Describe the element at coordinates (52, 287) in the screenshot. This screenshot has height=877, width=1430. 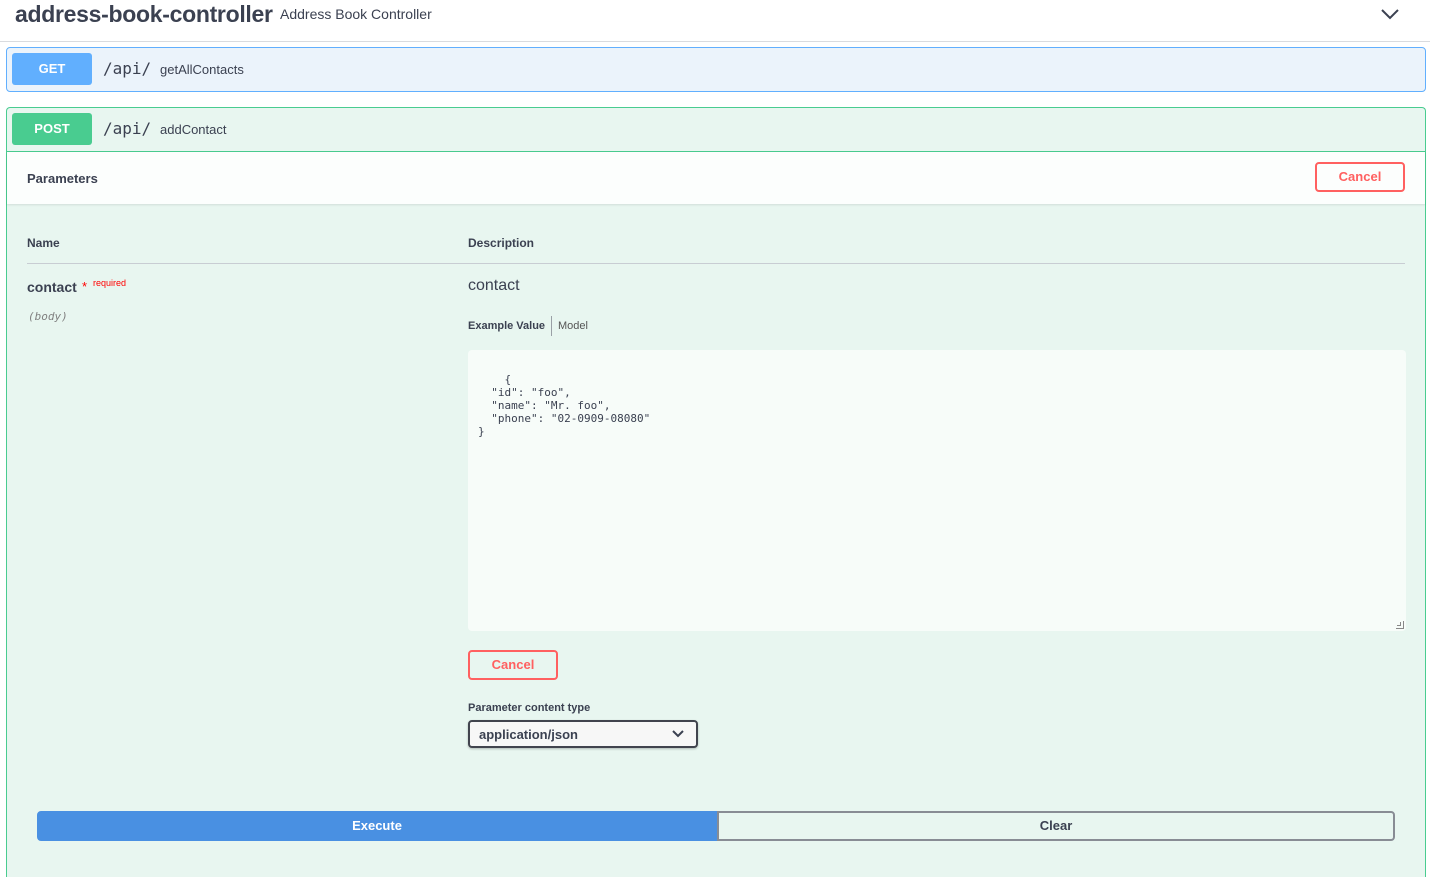
I see `parameter-name: contact` at that location.